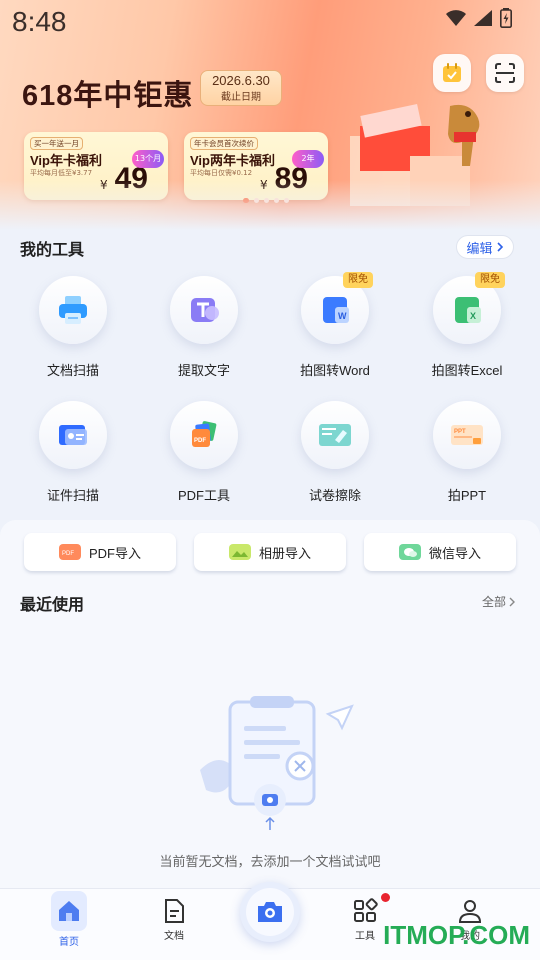 The image size is (540, 960). I want to click on camera-button, so click(270, 912).